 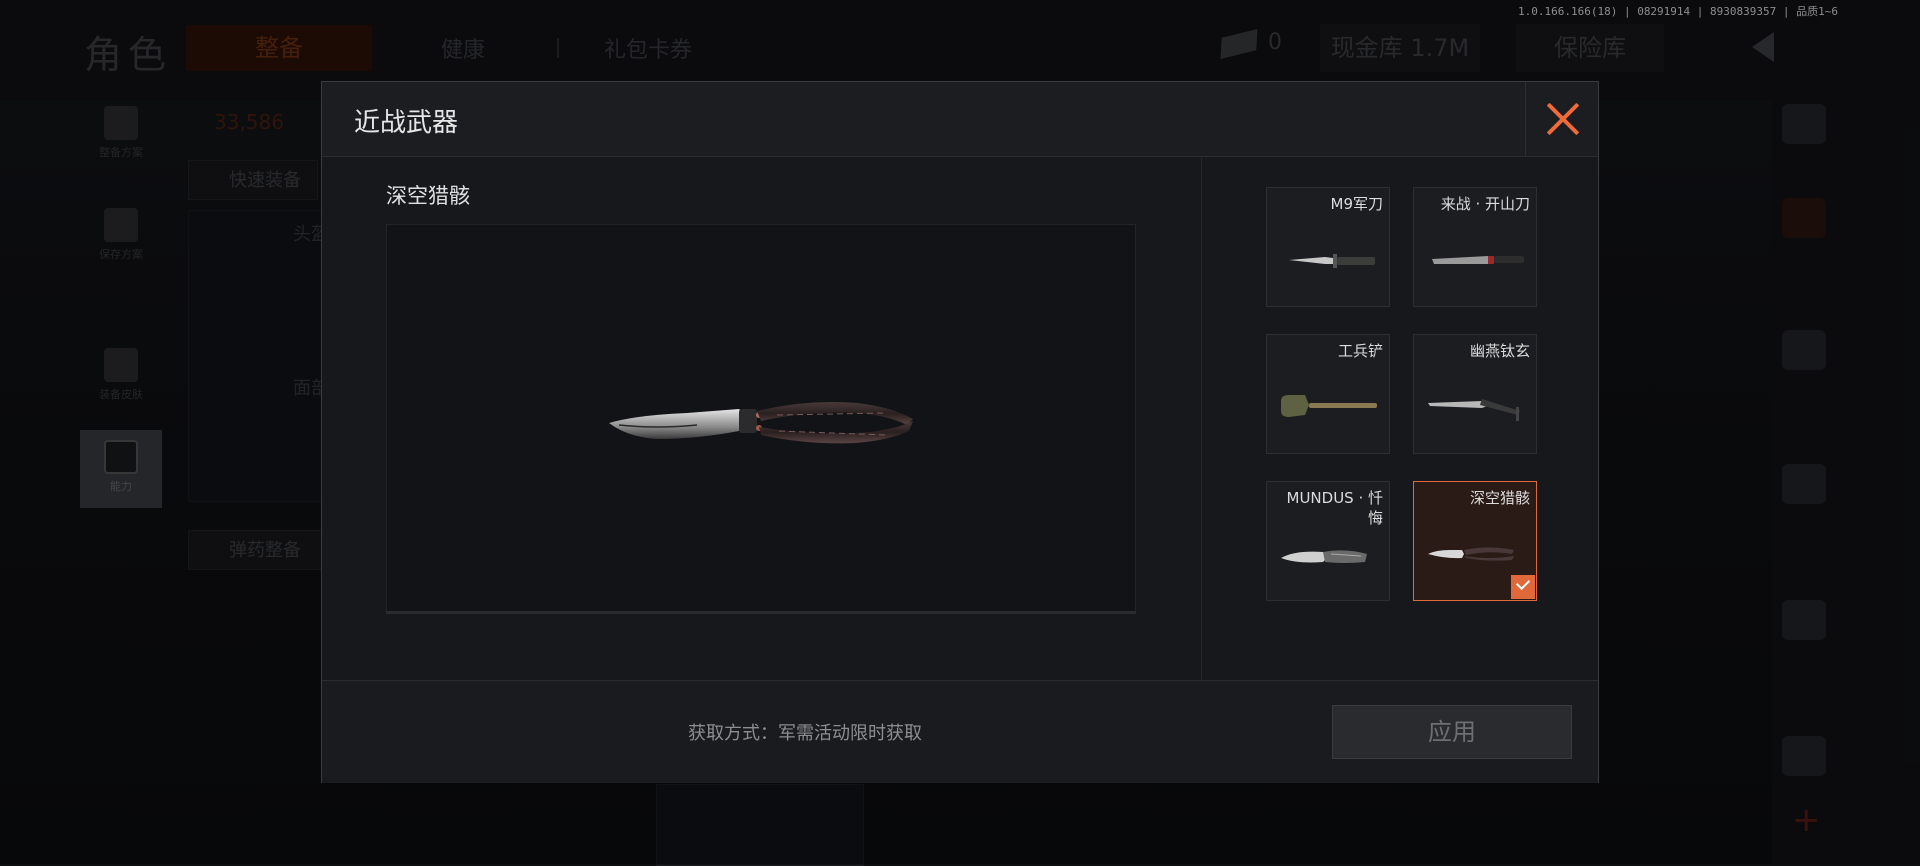 I want to click on close-button, so click(x=1562, y=119).